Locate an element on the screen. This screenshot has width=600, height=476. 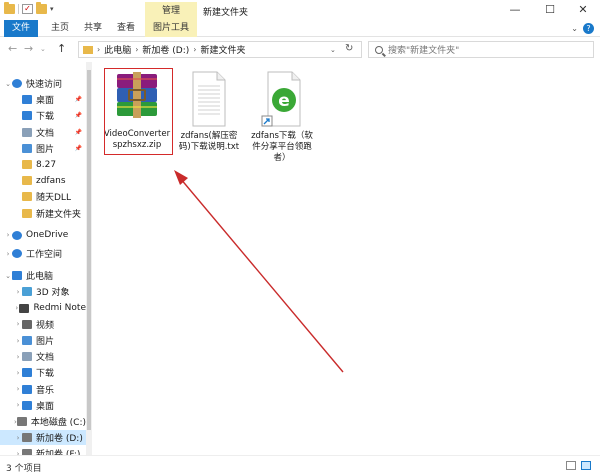
large-icons-view-icon is located at coordinates (586, 465).